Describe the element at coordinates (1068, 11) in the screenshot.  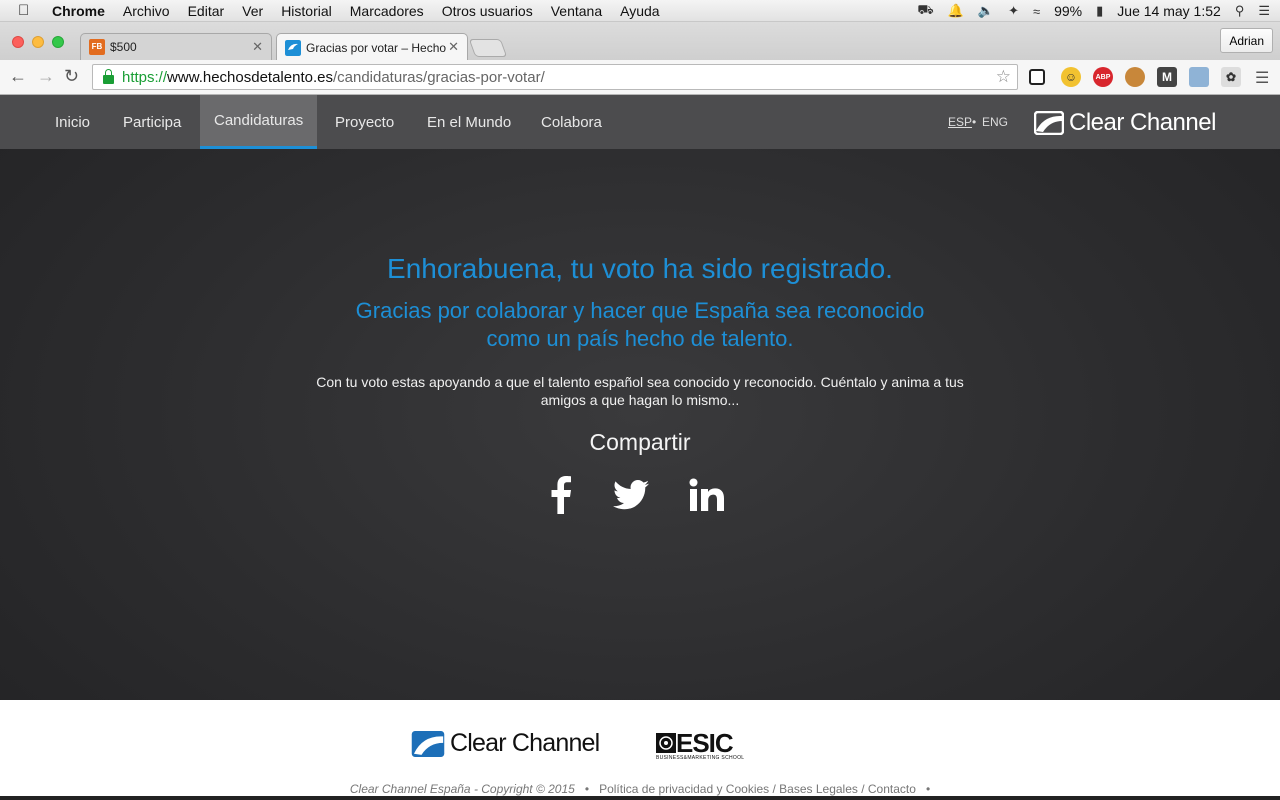
I see `battery-percent: 99%` at that location.